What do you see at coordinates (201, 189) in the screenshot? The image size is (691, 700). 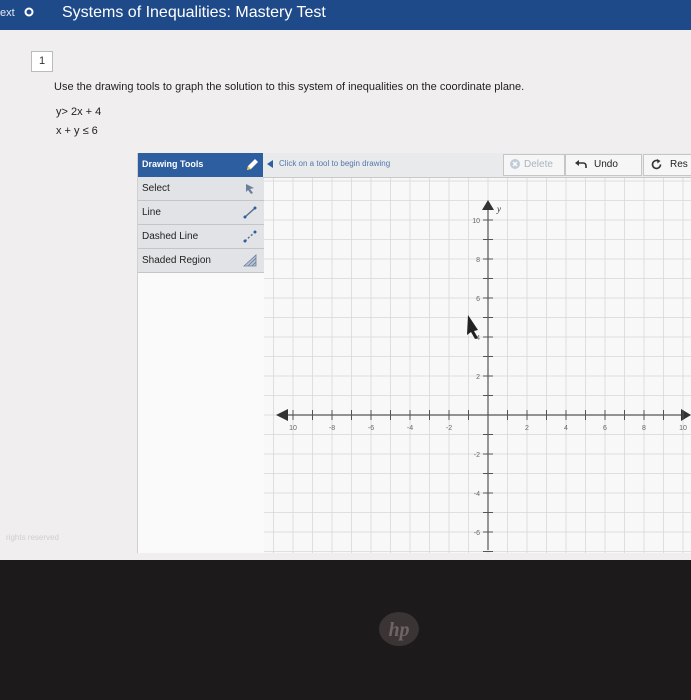 I see `tool-select: Select` at bounding box center [201, 189].